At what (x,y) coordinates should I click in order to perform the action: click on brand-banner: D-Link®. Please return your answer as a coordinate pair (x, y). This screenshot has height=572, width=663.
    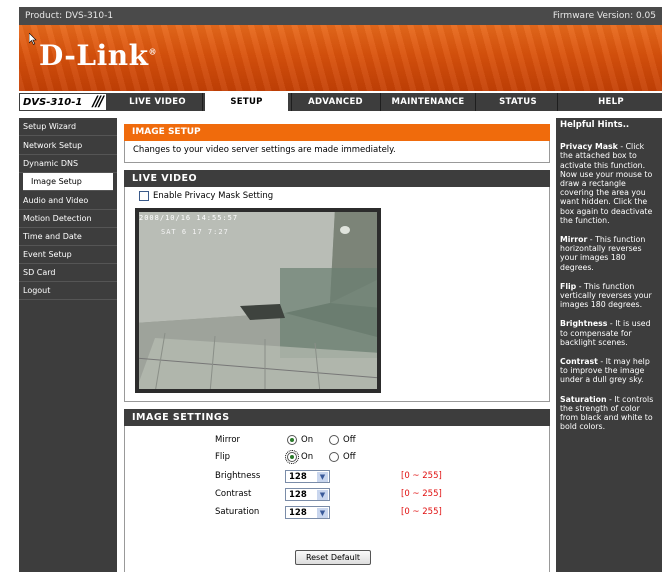
    Looking at the image, I should click on (340, 58).